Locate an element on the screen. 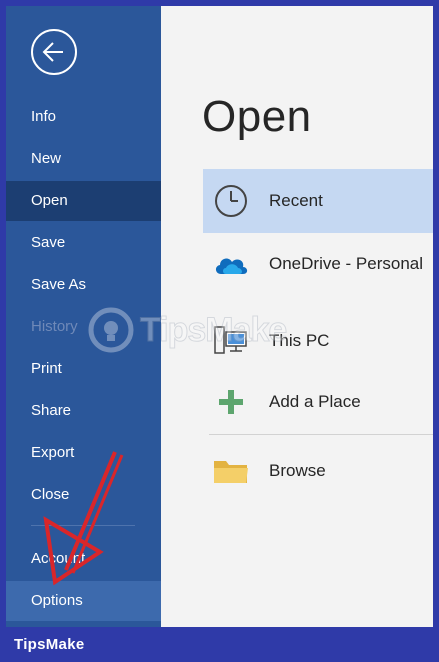 The image size is (439, 662). location-onedrive: OneDrive - Personal is located at coordinates (318, 264).